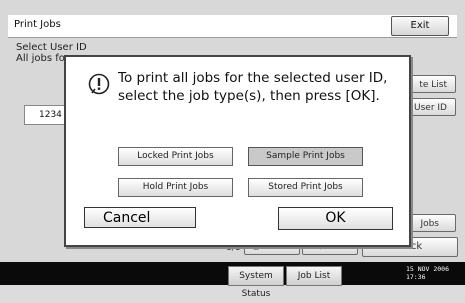 This screenshot has height=303, width=465. What do you see at coordinates (51, 47) in the screenshot?
I see `select-user-label: Select User ID` at bounding box center [51, 47].